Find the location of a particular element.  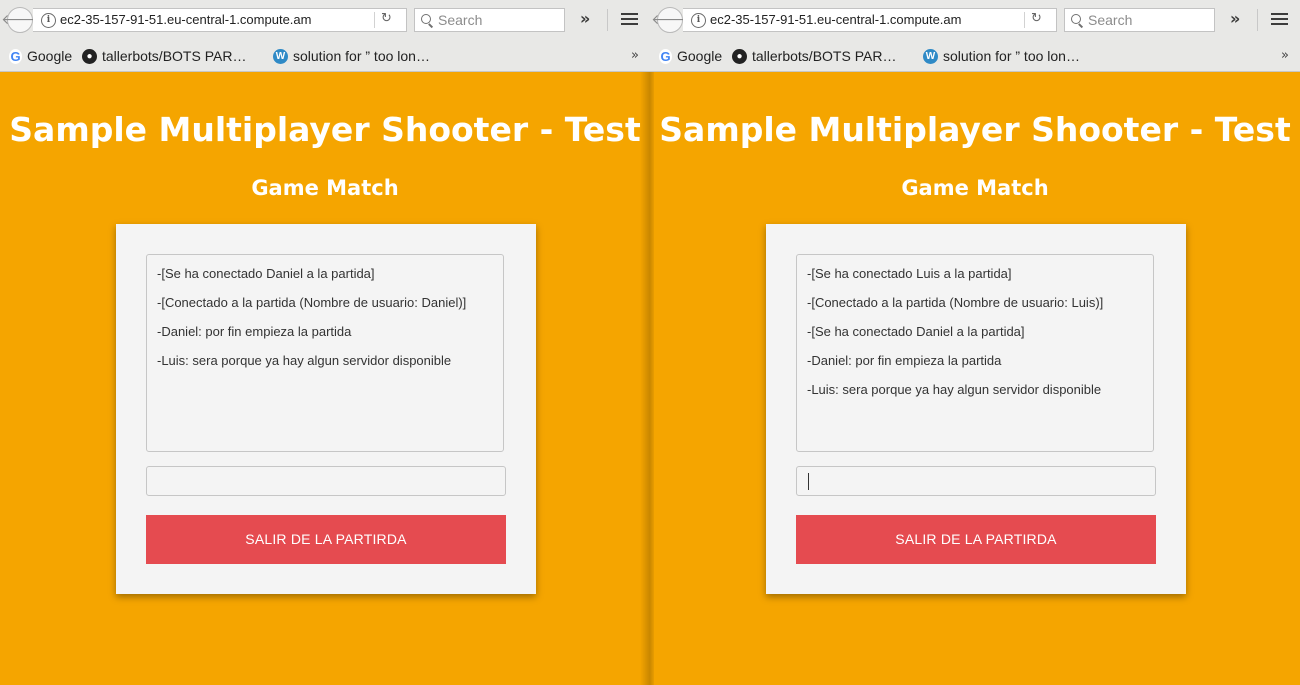

text-caret is located at coordinates (808, 481).